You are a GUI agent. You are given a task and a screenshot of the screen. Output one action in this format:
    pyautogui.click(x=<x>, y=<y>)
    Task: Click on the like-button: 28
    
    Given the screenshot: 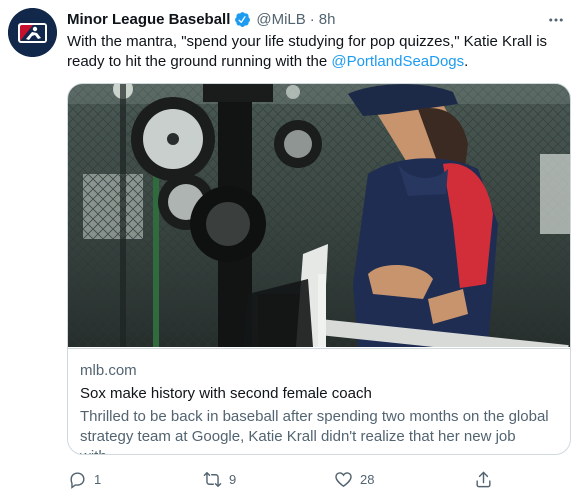 What is the action you would take?
    pyautogui.click(x=350, y=479)
    